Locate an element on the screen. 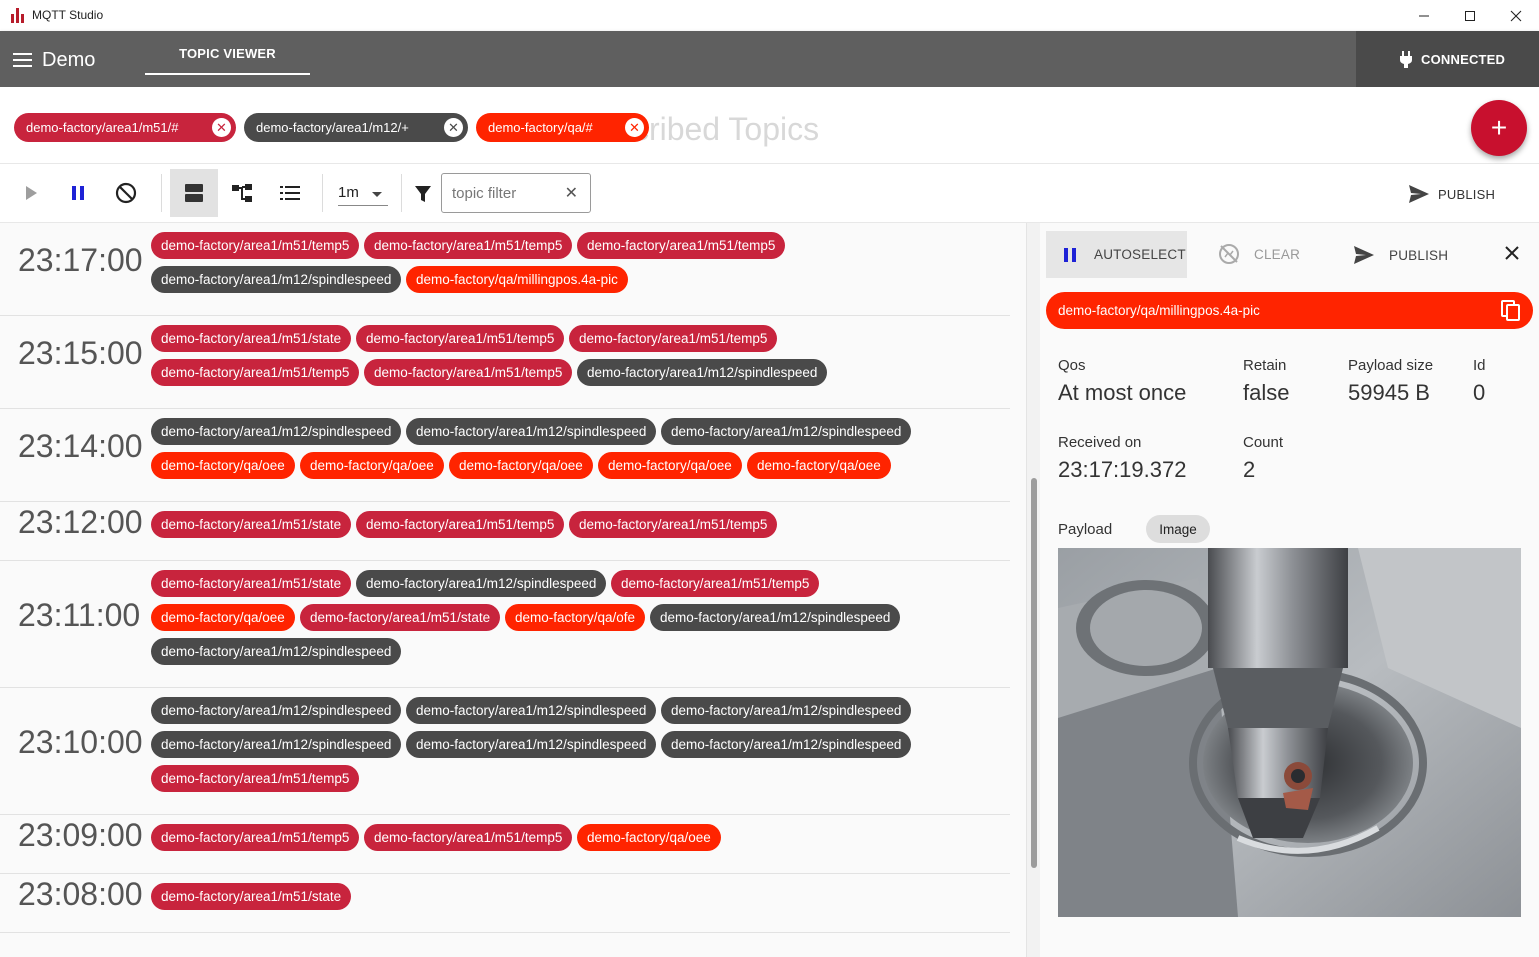 Image resolution: width=1539 pixels, height=957 pixels. add-subscription-button: + is located at coordinates (1499, 128).